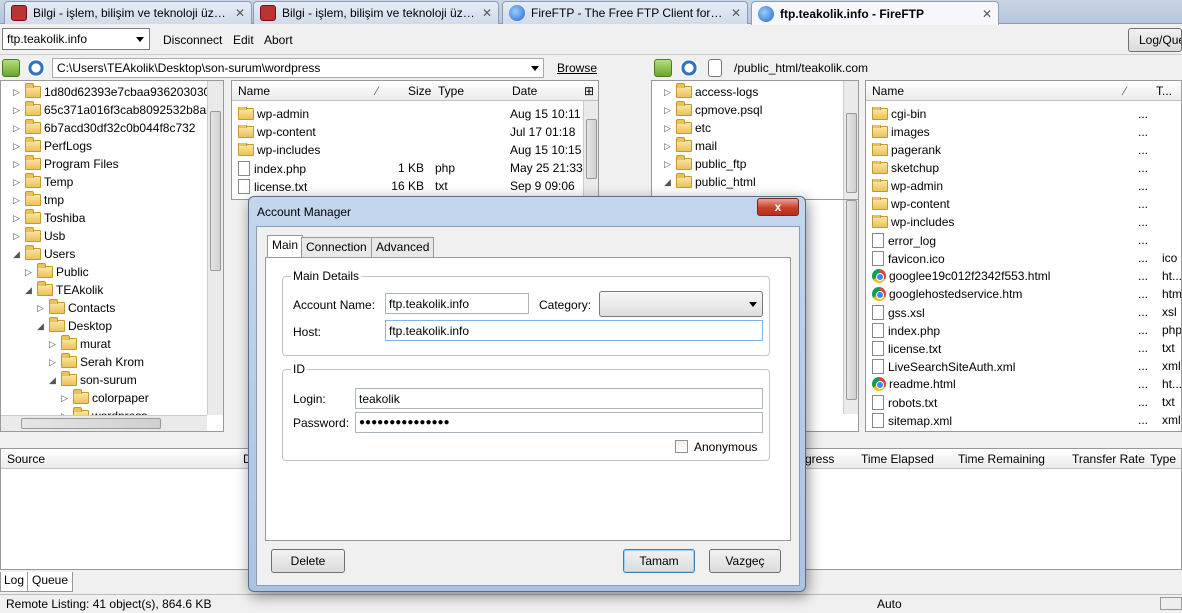 The width and height of the screenshot is (1182, 613). I want to click on tree-item: ◢ TEAkolik, so click(52, 290).